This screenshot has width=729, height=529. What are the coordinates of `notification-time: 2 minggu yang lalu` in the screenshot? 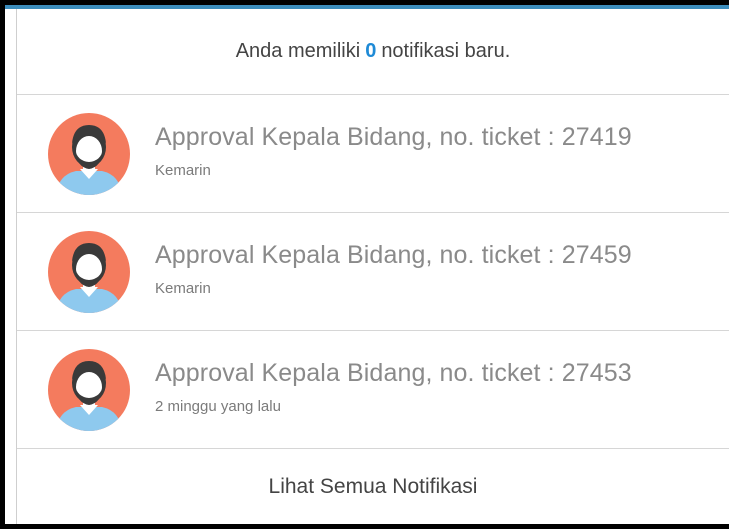 It's located at (218, 406).